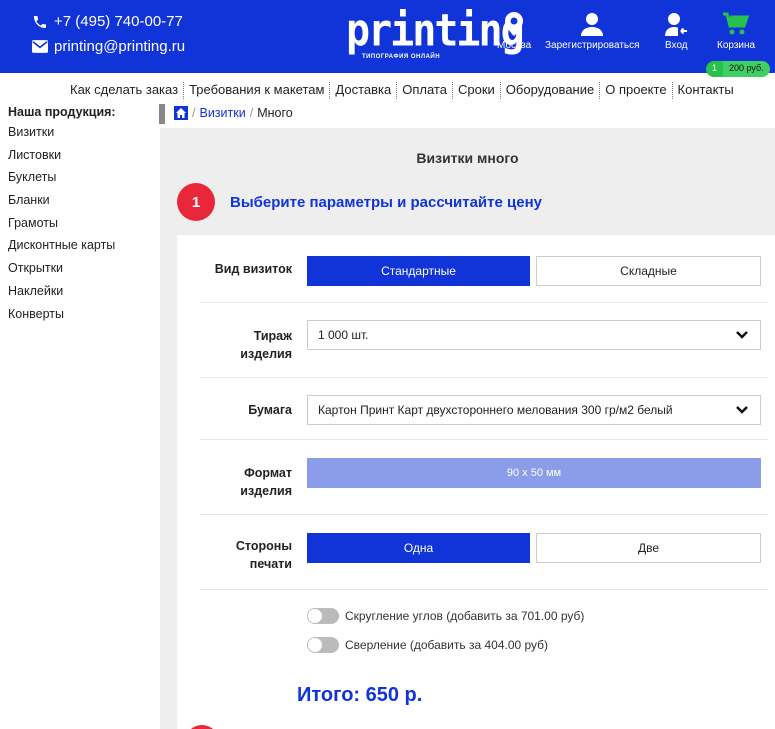 This screenshot has width=775, height=729. Describe the element at coordinates (715, 69) in the screenshot. I see `cart-count: 1` at that location.